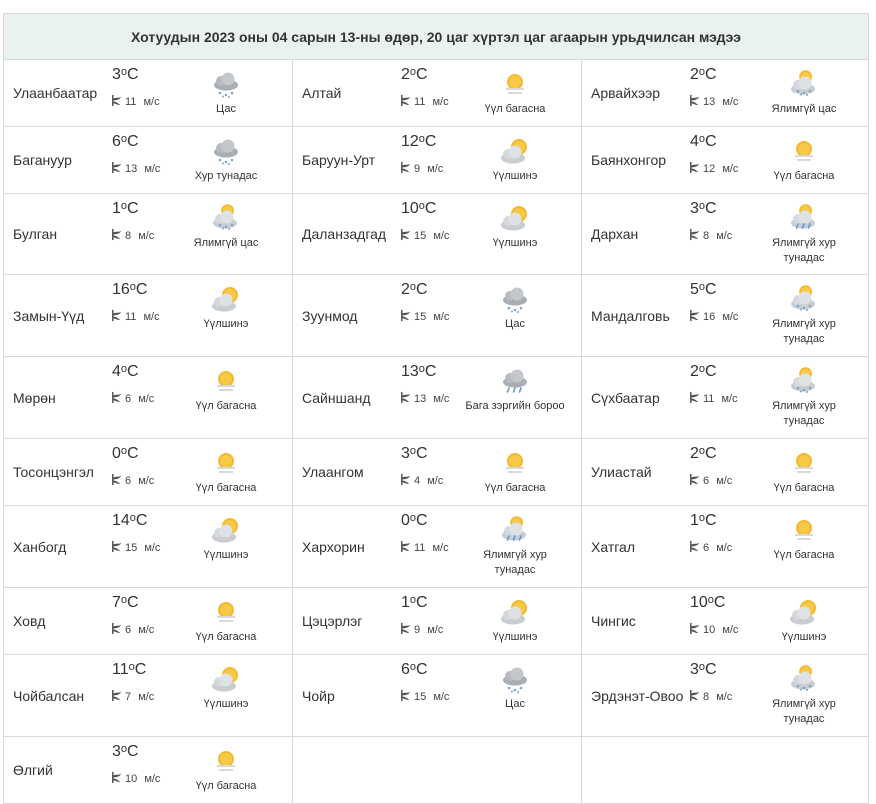 Image resolution: width=876 pixels, height=804 pixels. What do you see at coordinates (130, 289) in the screenshot?
I see `temperature: 16oC` at bounding box center [130, 289].